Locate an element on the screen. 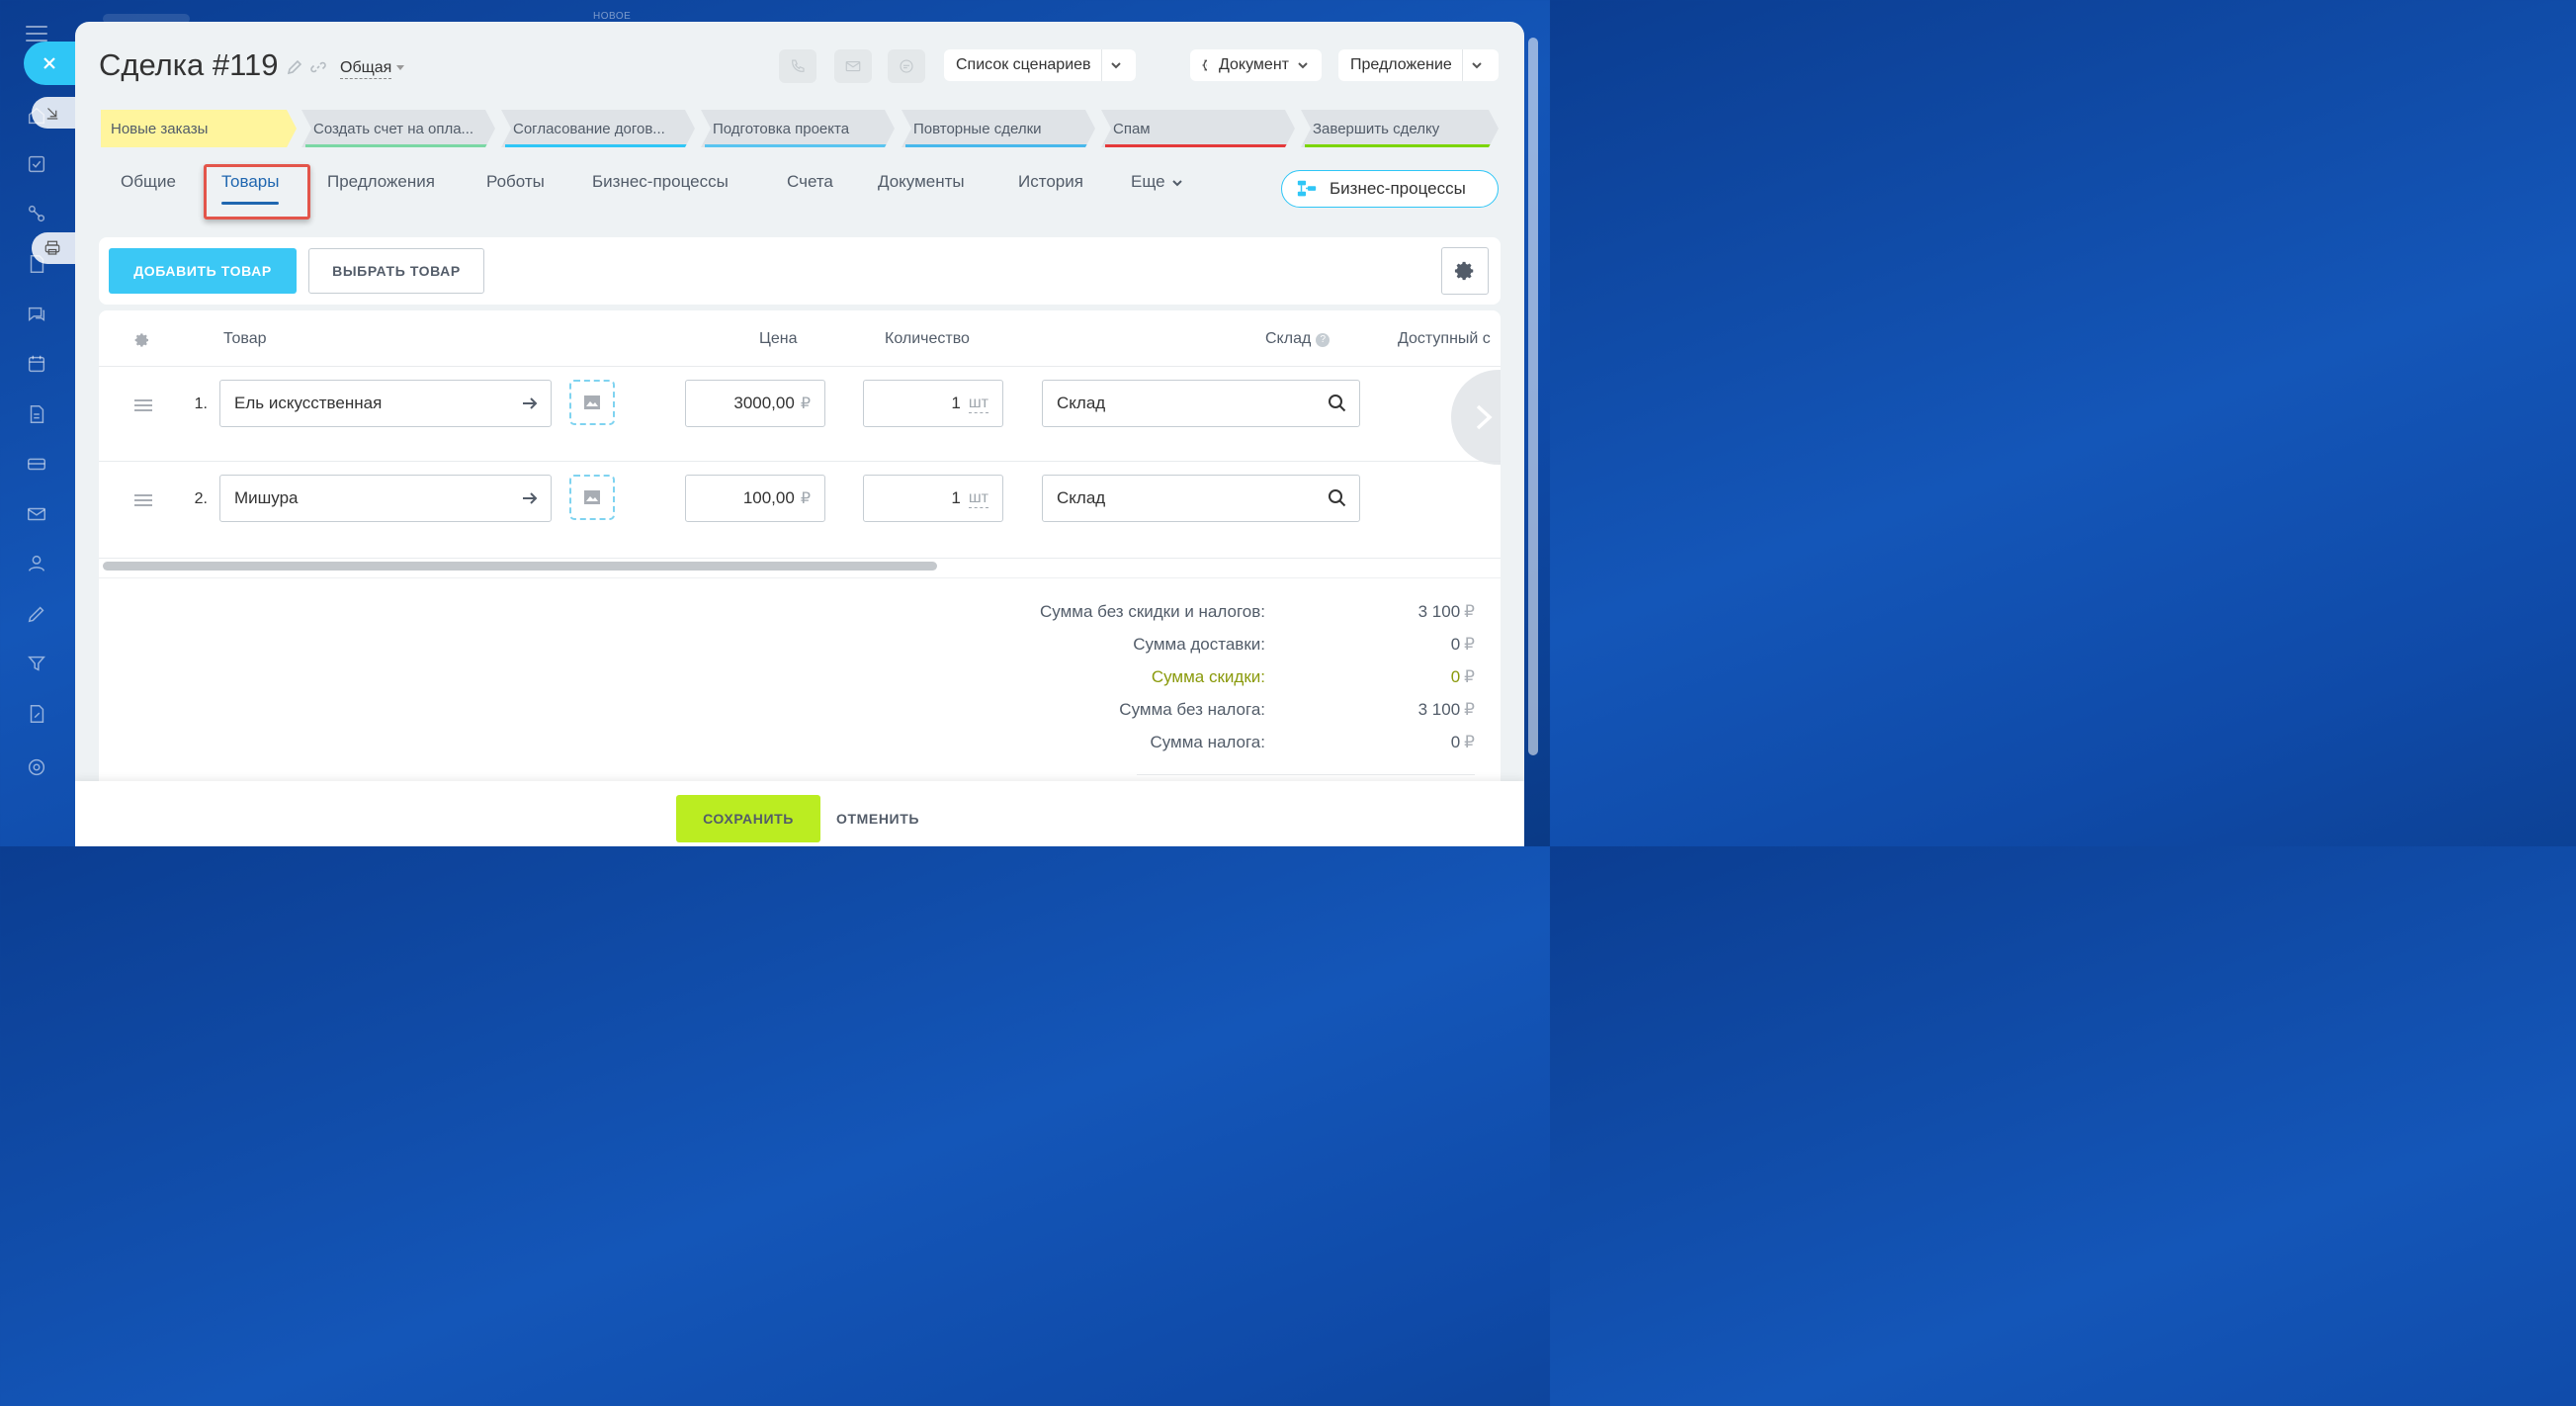 Image resolution: width=2576 pixels, height=1406 pixels. chat-icon is located at coordinates (36, 314).